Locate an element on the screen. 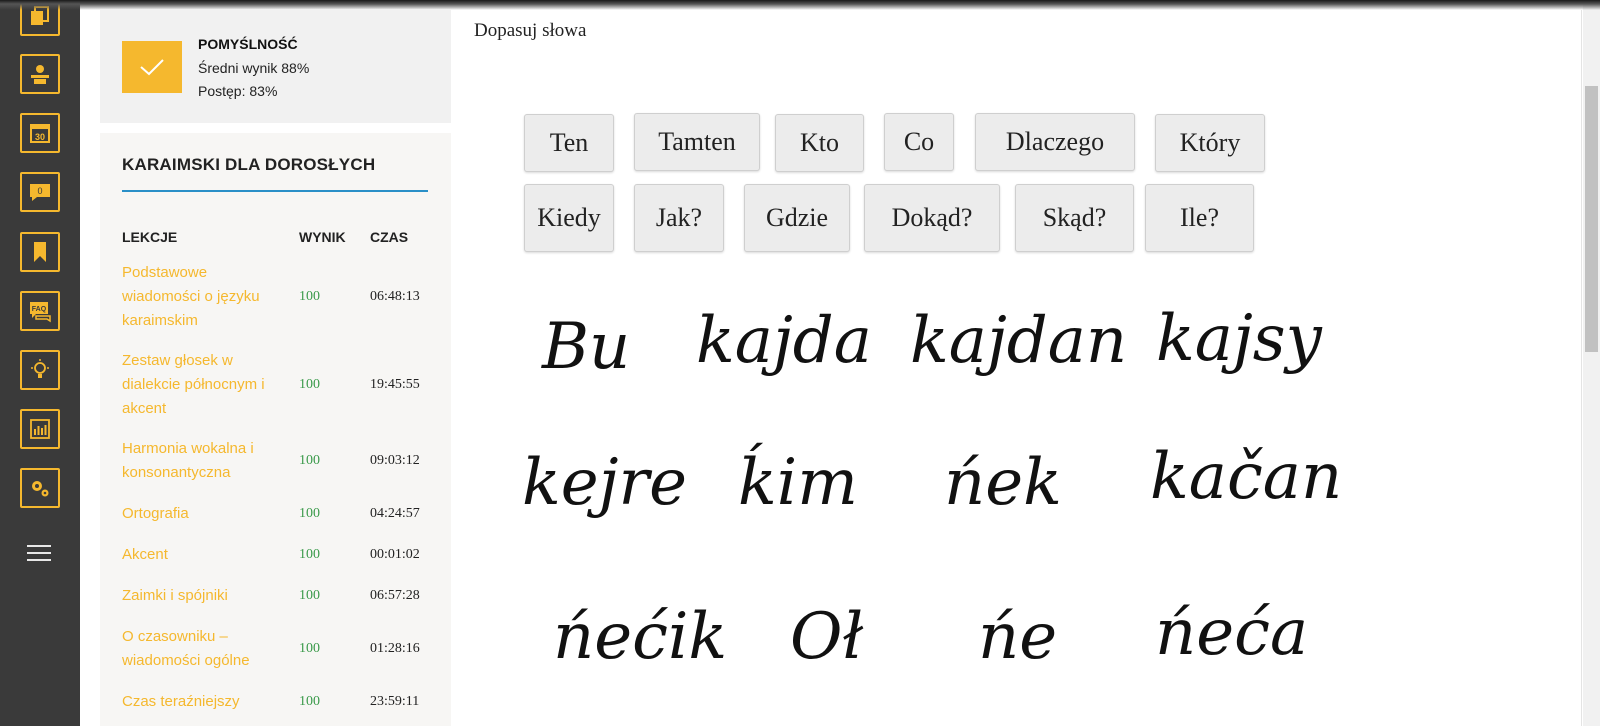  lesson-time: 06:48:13 is located at coordinates (395, 296).